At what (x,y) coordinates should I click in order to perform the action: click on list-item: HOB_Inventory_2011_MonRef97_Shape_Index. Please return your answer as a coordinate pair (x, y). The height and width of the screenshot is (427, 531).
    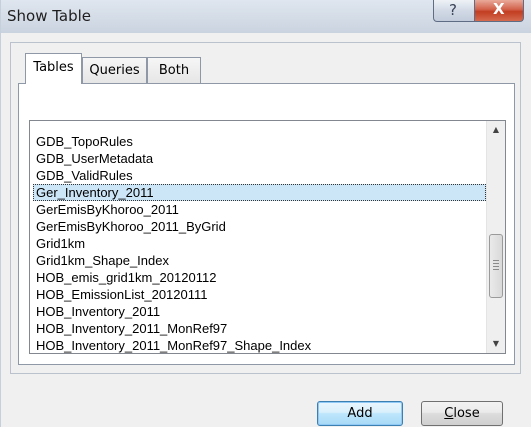
    Looking at the image, I should click on (259, 345).